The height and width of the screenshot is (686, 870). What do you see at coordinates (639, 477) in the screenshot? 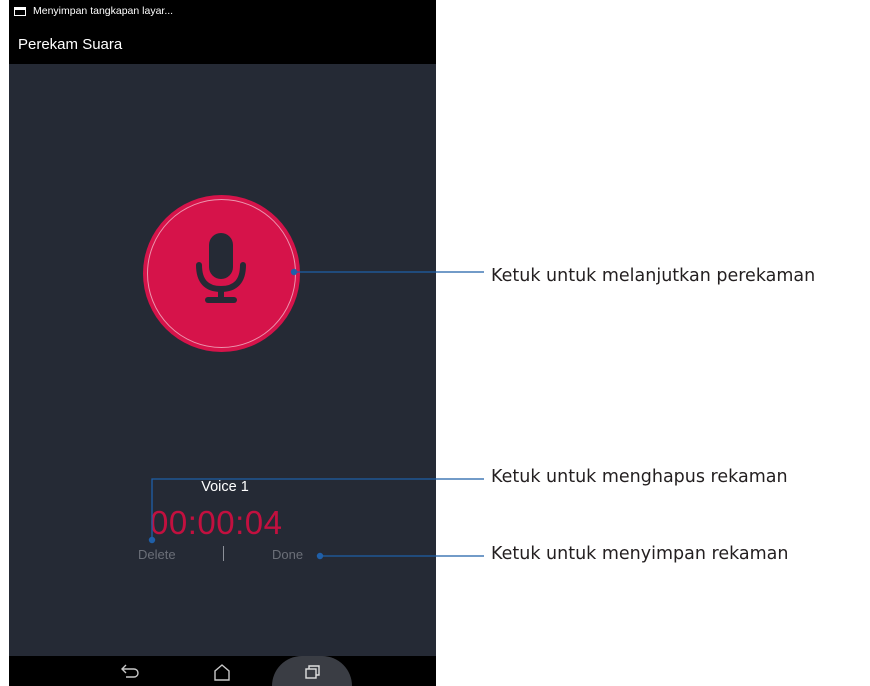
I see `callout-delete-recording: Ketuk untuk menghapus rekaman` at bounding box center [639, 477].